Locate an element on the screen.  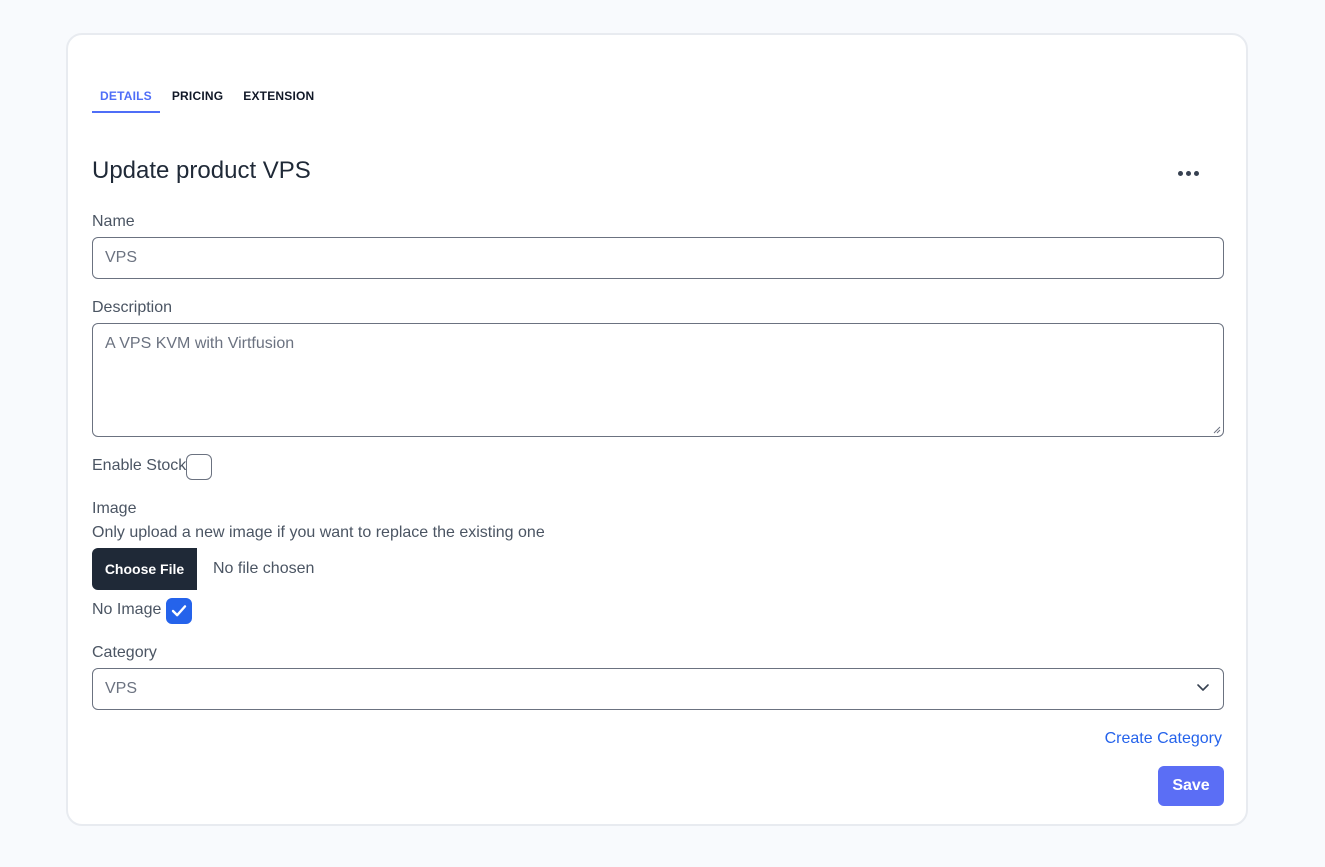
name-label: Name is located at coordinates (113, 221).